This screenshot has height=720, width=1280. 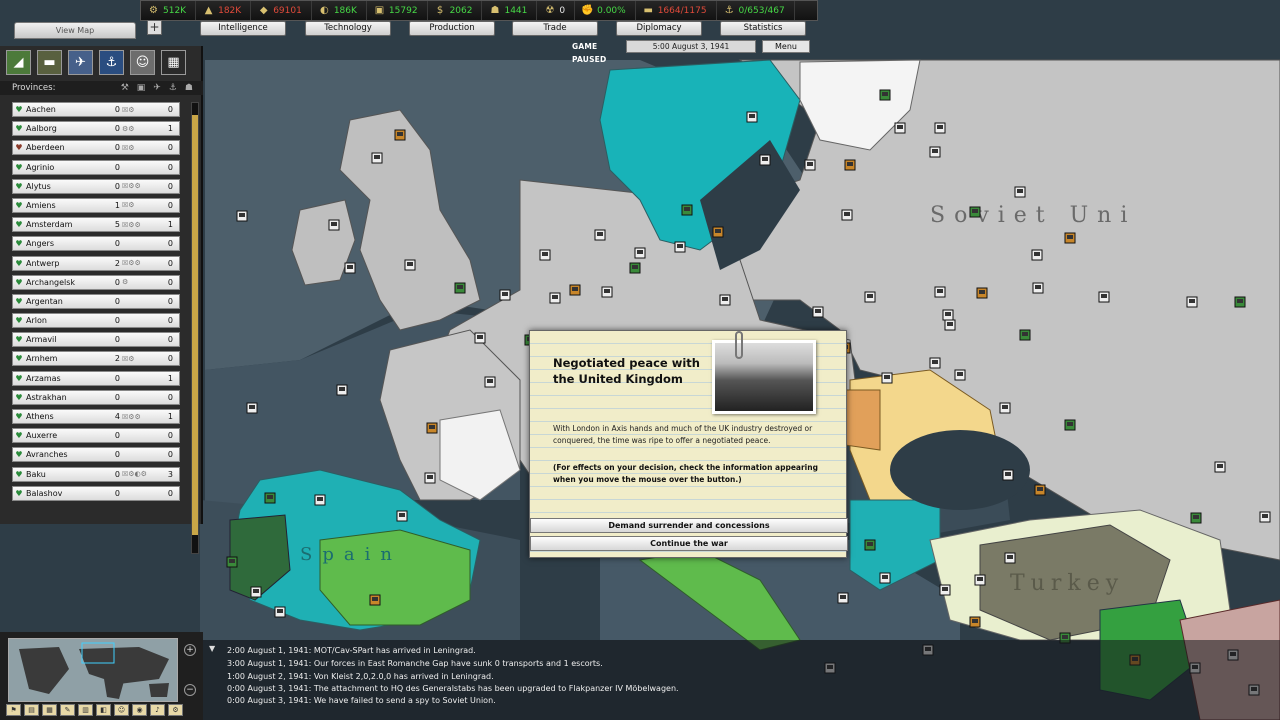 What do you see at coordinates (96, 301) in the screenshot?
I see `province-row: ♥ Argentan 0 0` at bounding box center [96, 301].